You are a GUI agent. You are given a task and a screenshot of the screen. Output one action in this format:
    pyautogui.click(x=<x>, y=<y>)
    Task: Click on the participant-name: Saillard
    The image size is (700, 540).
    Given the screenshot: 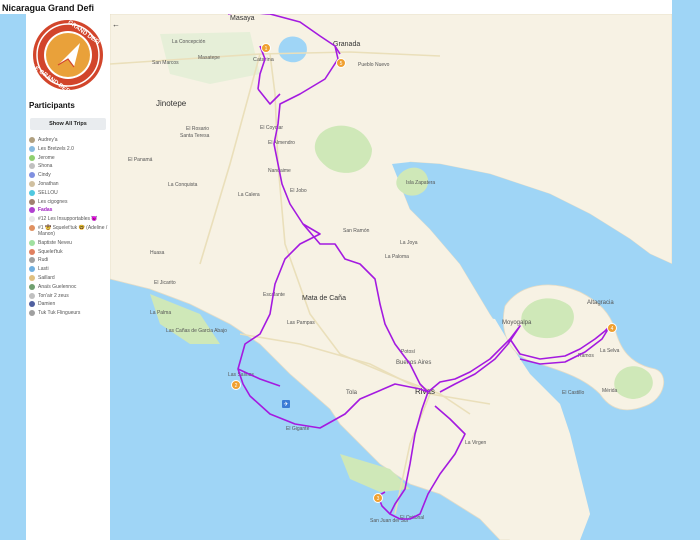 What is the action you would take?
    pyautogui.click(x=46, y=277)
    